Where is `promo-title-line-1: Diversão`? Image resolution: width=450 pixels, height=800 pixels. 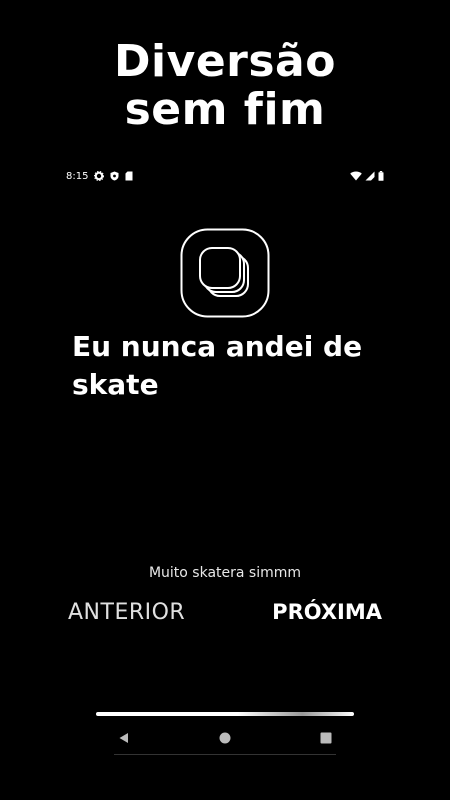
promo-title-line-1: Diversão is located at coordinates (225, 61).